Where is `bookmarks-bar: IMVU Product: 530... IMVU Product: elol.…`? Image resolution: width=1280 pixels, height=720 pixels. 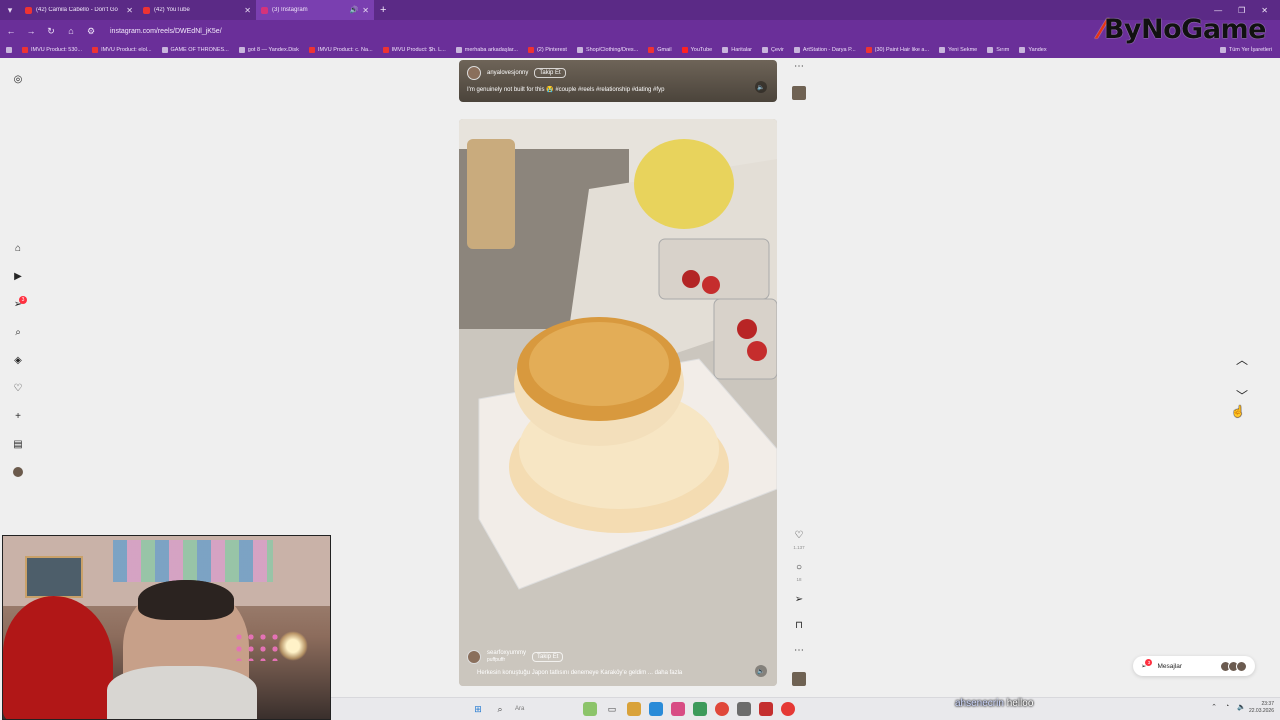
bookmarks-bar: IMVU Product: 530... IMVU Product: elol.… is located at coordinates (640, 50).